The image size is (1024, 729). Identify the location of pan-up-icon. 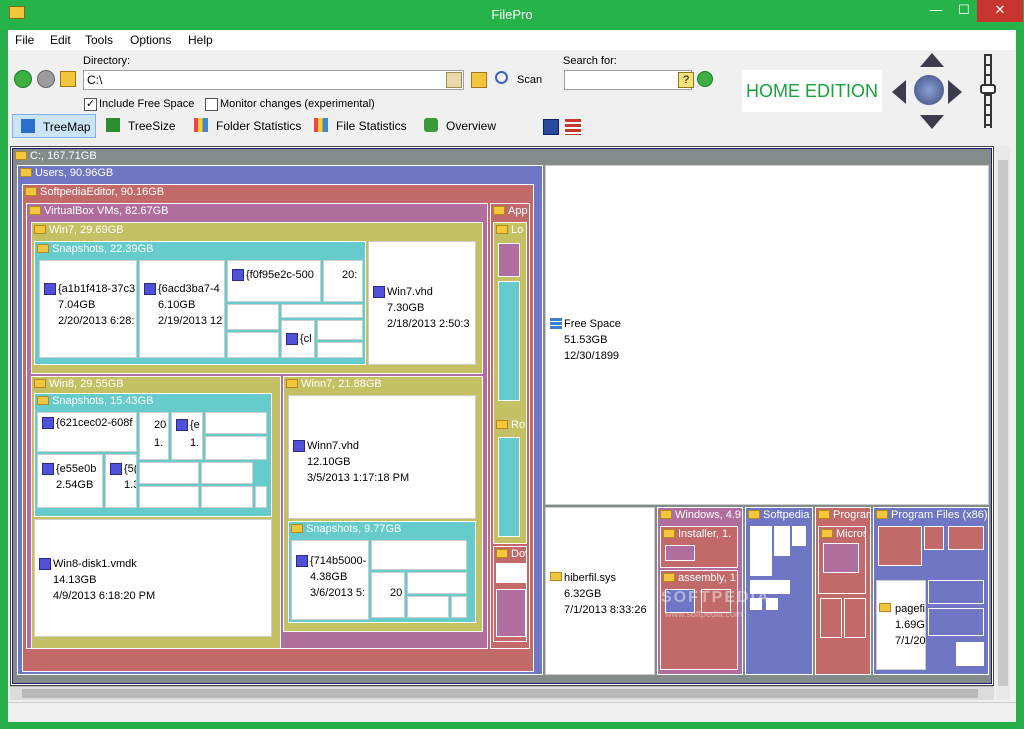
(932, 60).